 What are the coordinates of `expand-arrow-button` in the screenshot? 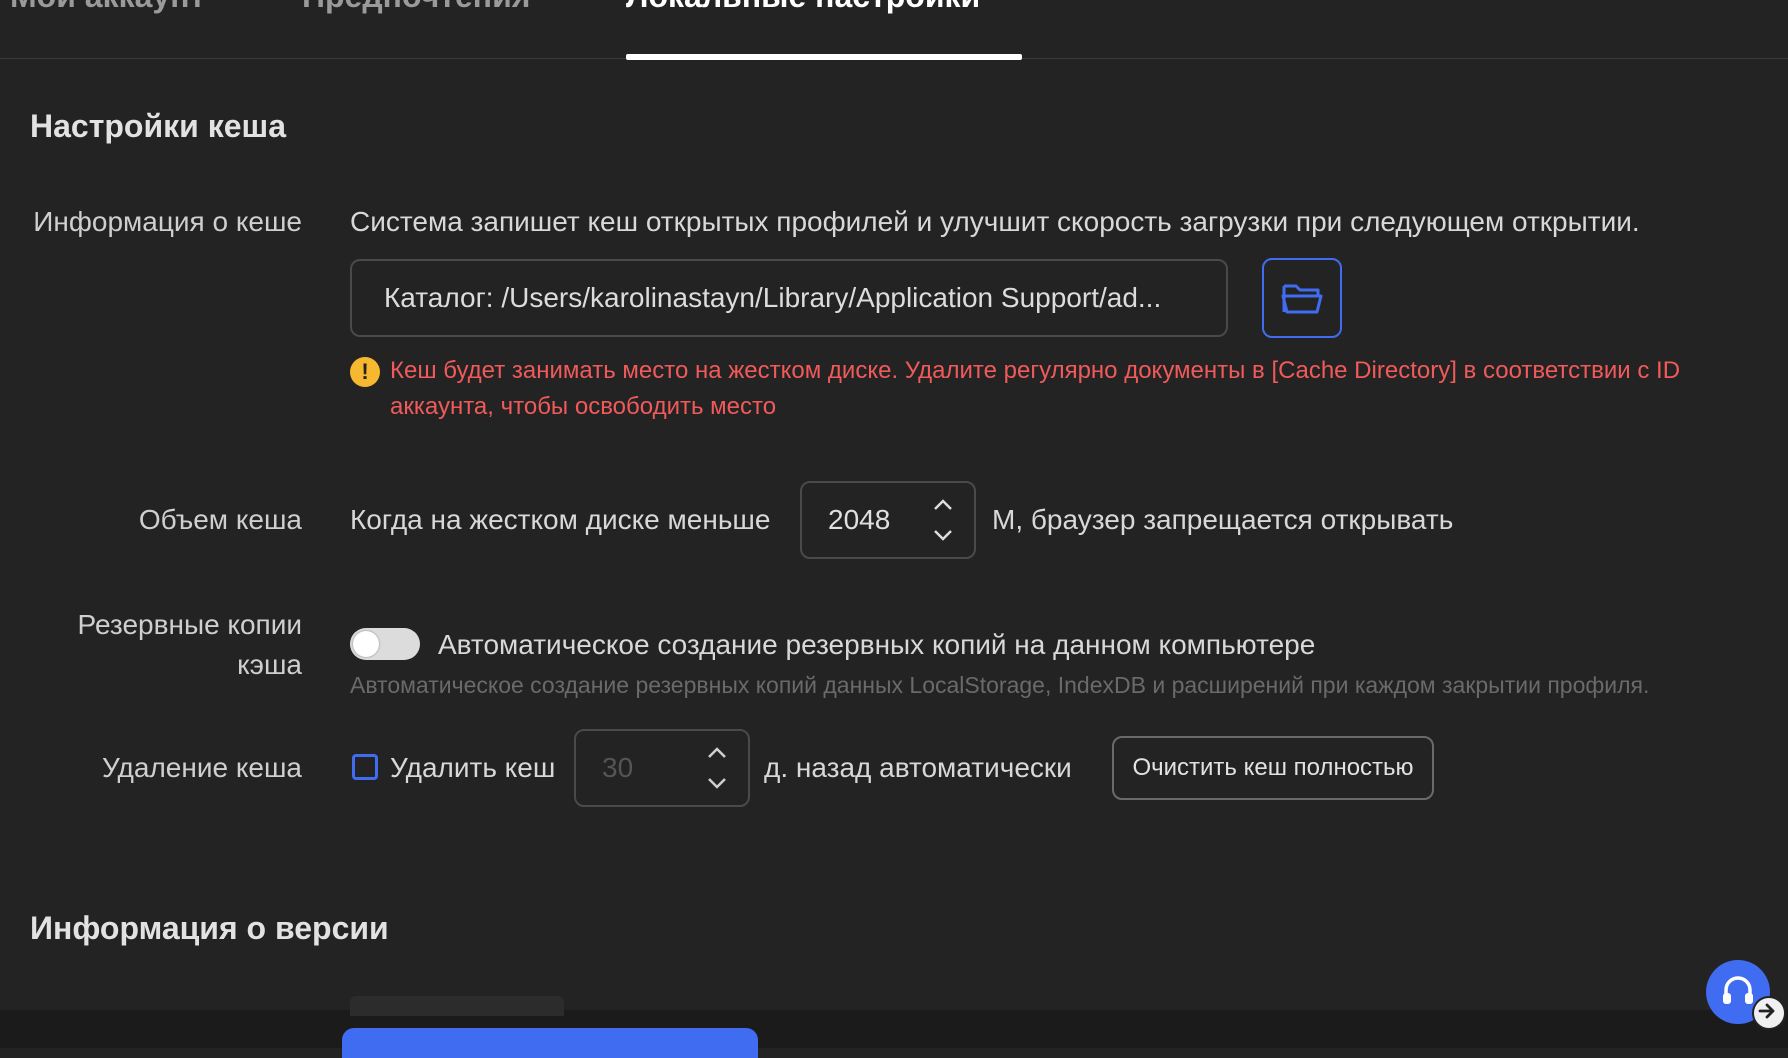 It's located at (1769, 1013).